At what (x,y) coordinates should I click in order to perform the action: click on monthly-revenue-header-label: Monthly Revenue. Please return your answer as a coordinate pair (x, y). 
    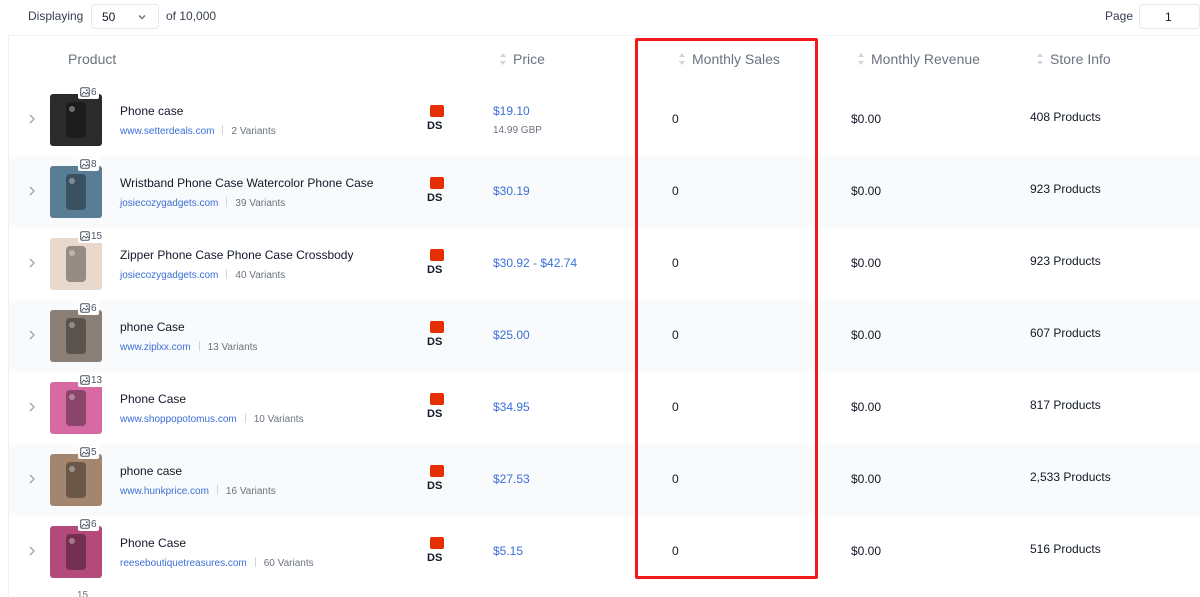
    Looking at the image, I should click on (925, 59).